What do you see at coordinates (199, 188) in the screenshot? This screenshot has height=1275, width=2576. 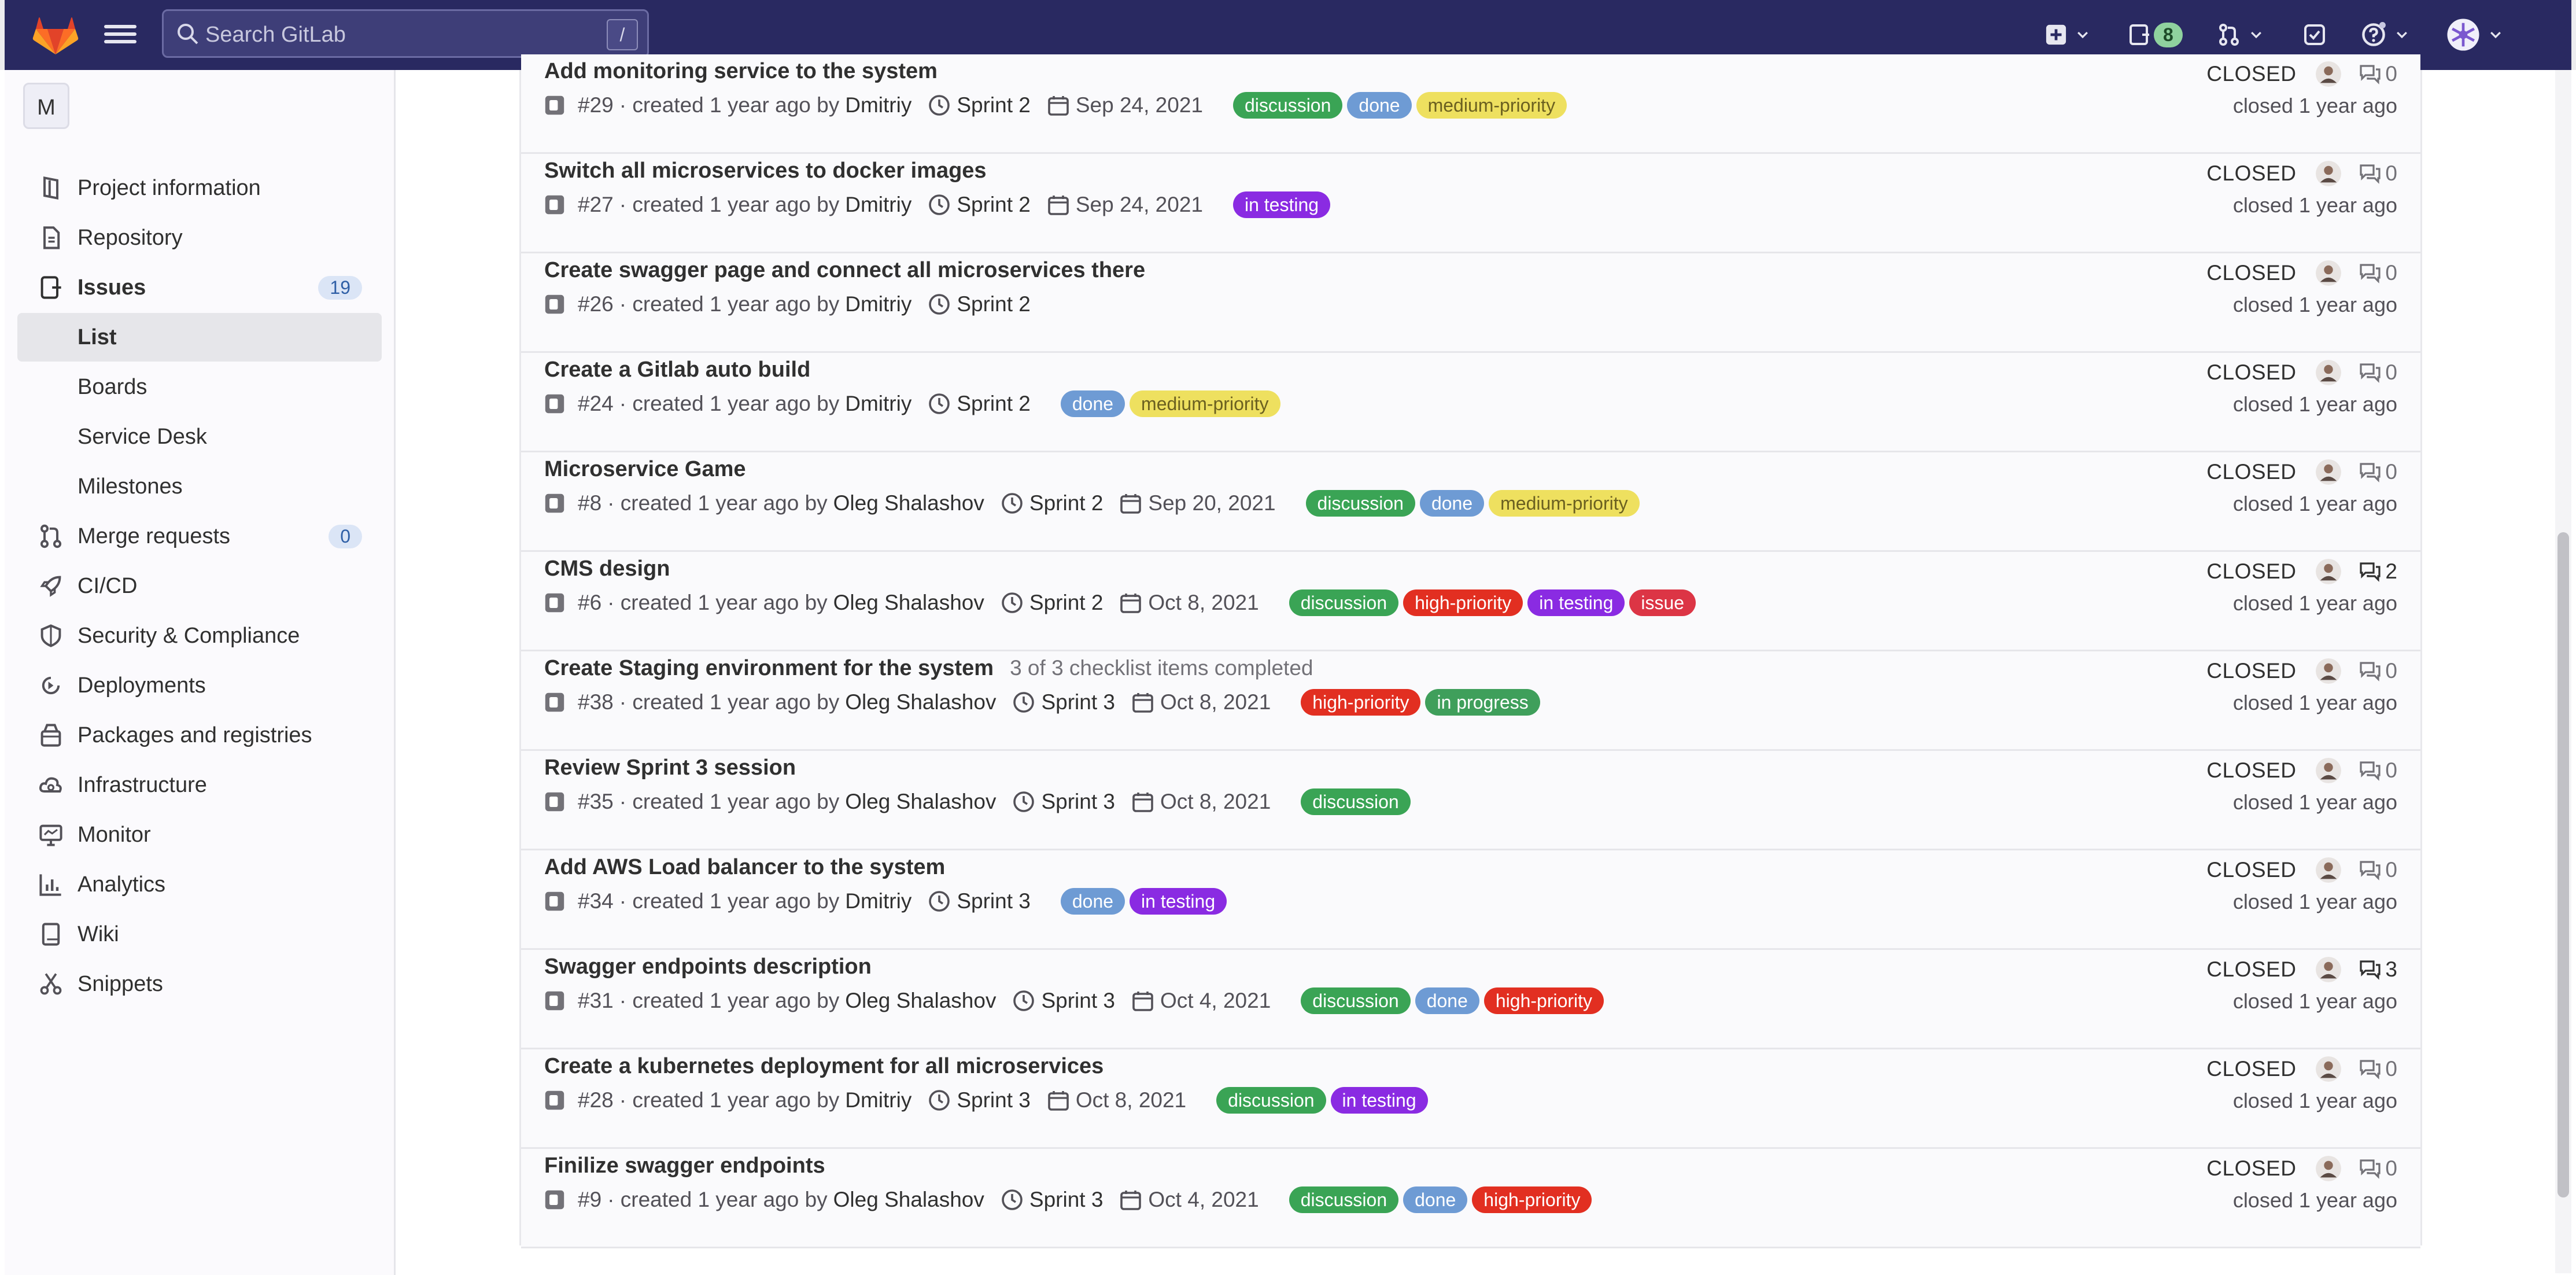 I see `sidebar-item-project-information: Project information` at bounding box center [199, 188].